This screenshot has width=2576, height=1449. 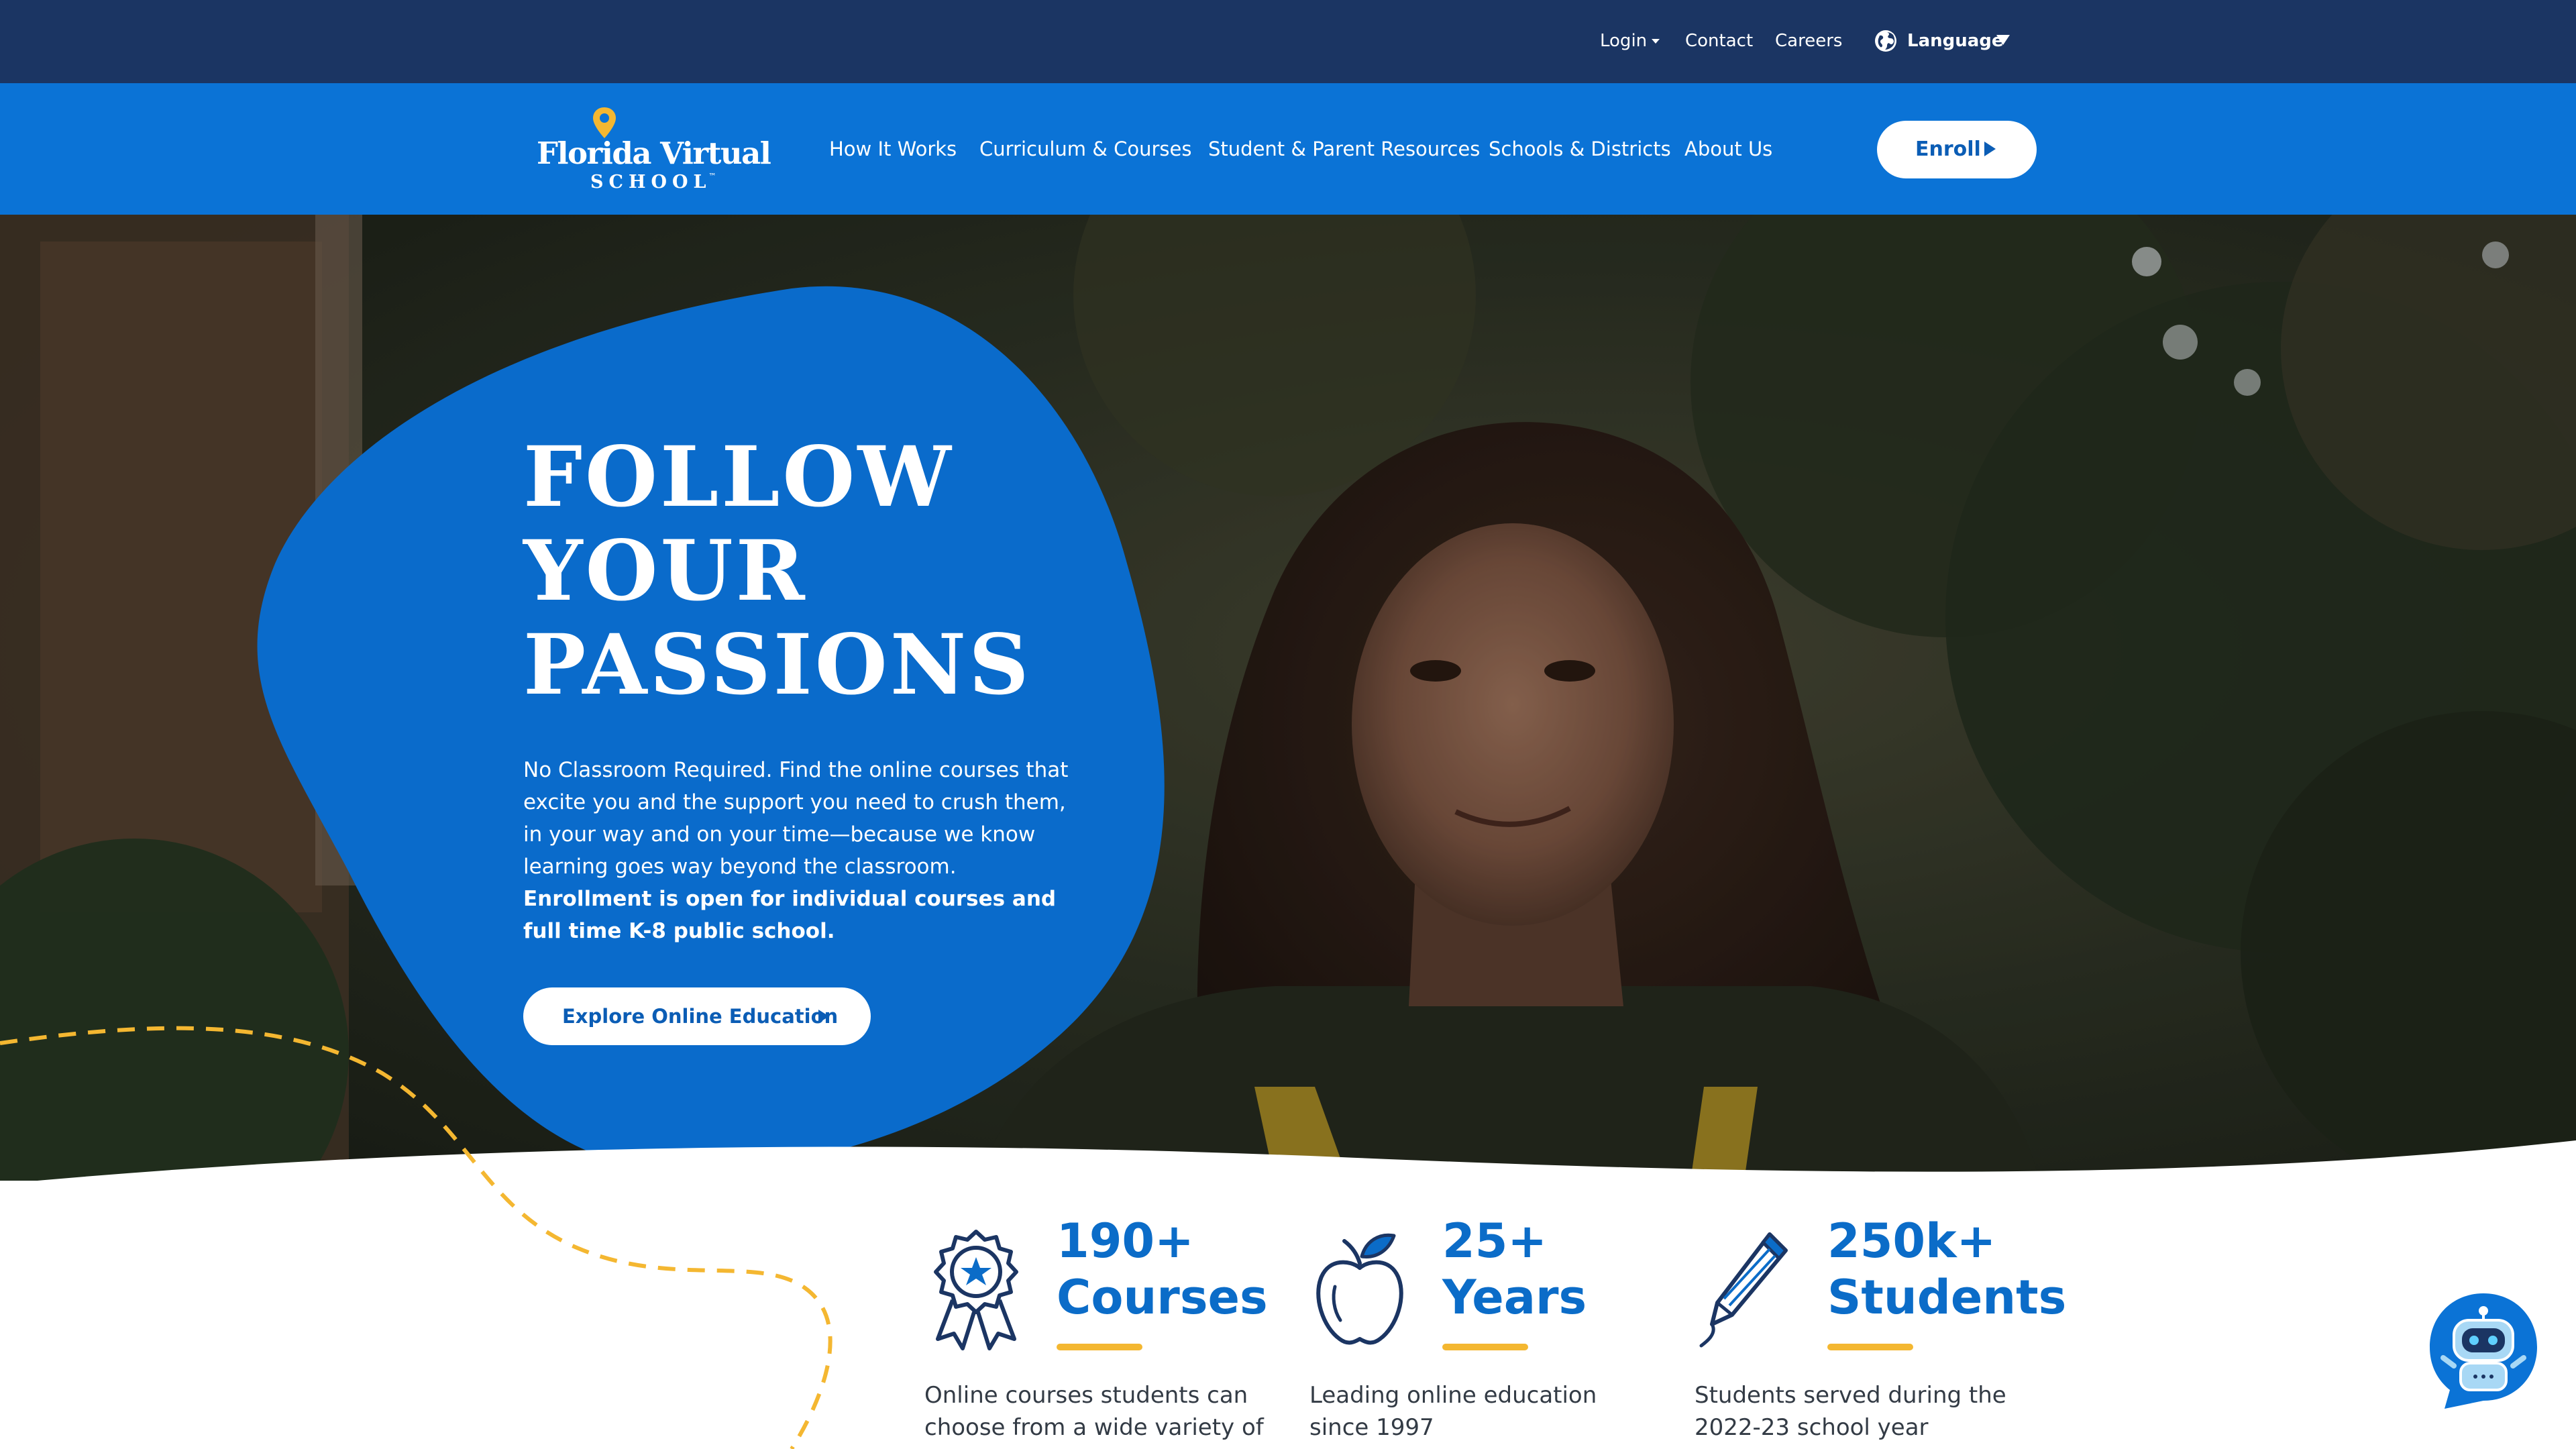 What do you see at coordinates (1911, 1241) in the screenshot?
I see `stat-students-number: 250k+` at bounding box center [1911, 1241].